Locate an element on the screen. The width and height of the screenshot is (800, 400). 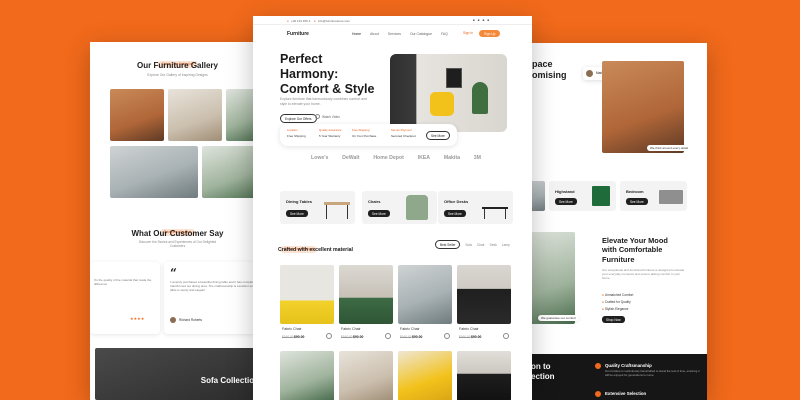
nav-item-services: Services is located at coordinates (394, 34).